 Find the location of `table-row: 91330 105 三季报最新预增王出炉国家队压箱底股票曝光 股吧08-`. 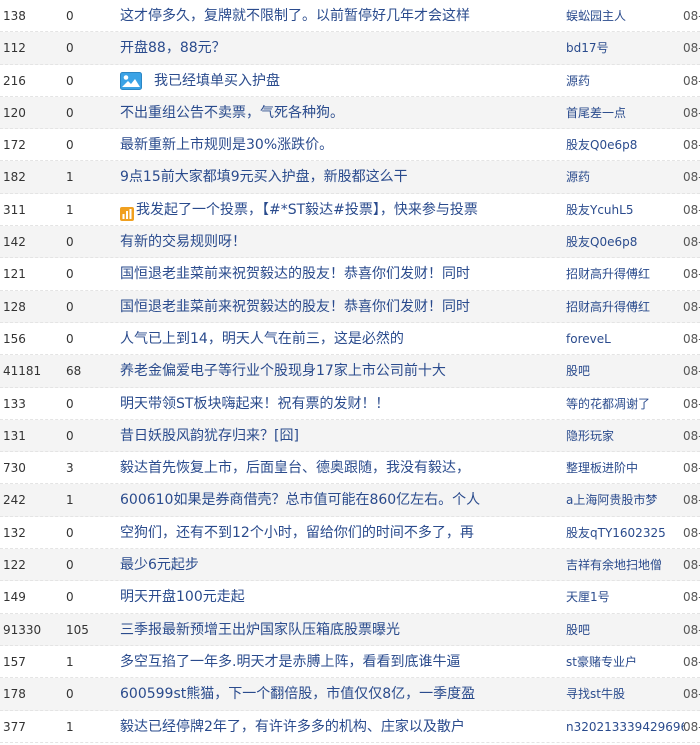

table-row: 91330 105 三季报最新预增王出炉国家队压箱底股票曝光 股吧08- is located at coordinates (350, 629).